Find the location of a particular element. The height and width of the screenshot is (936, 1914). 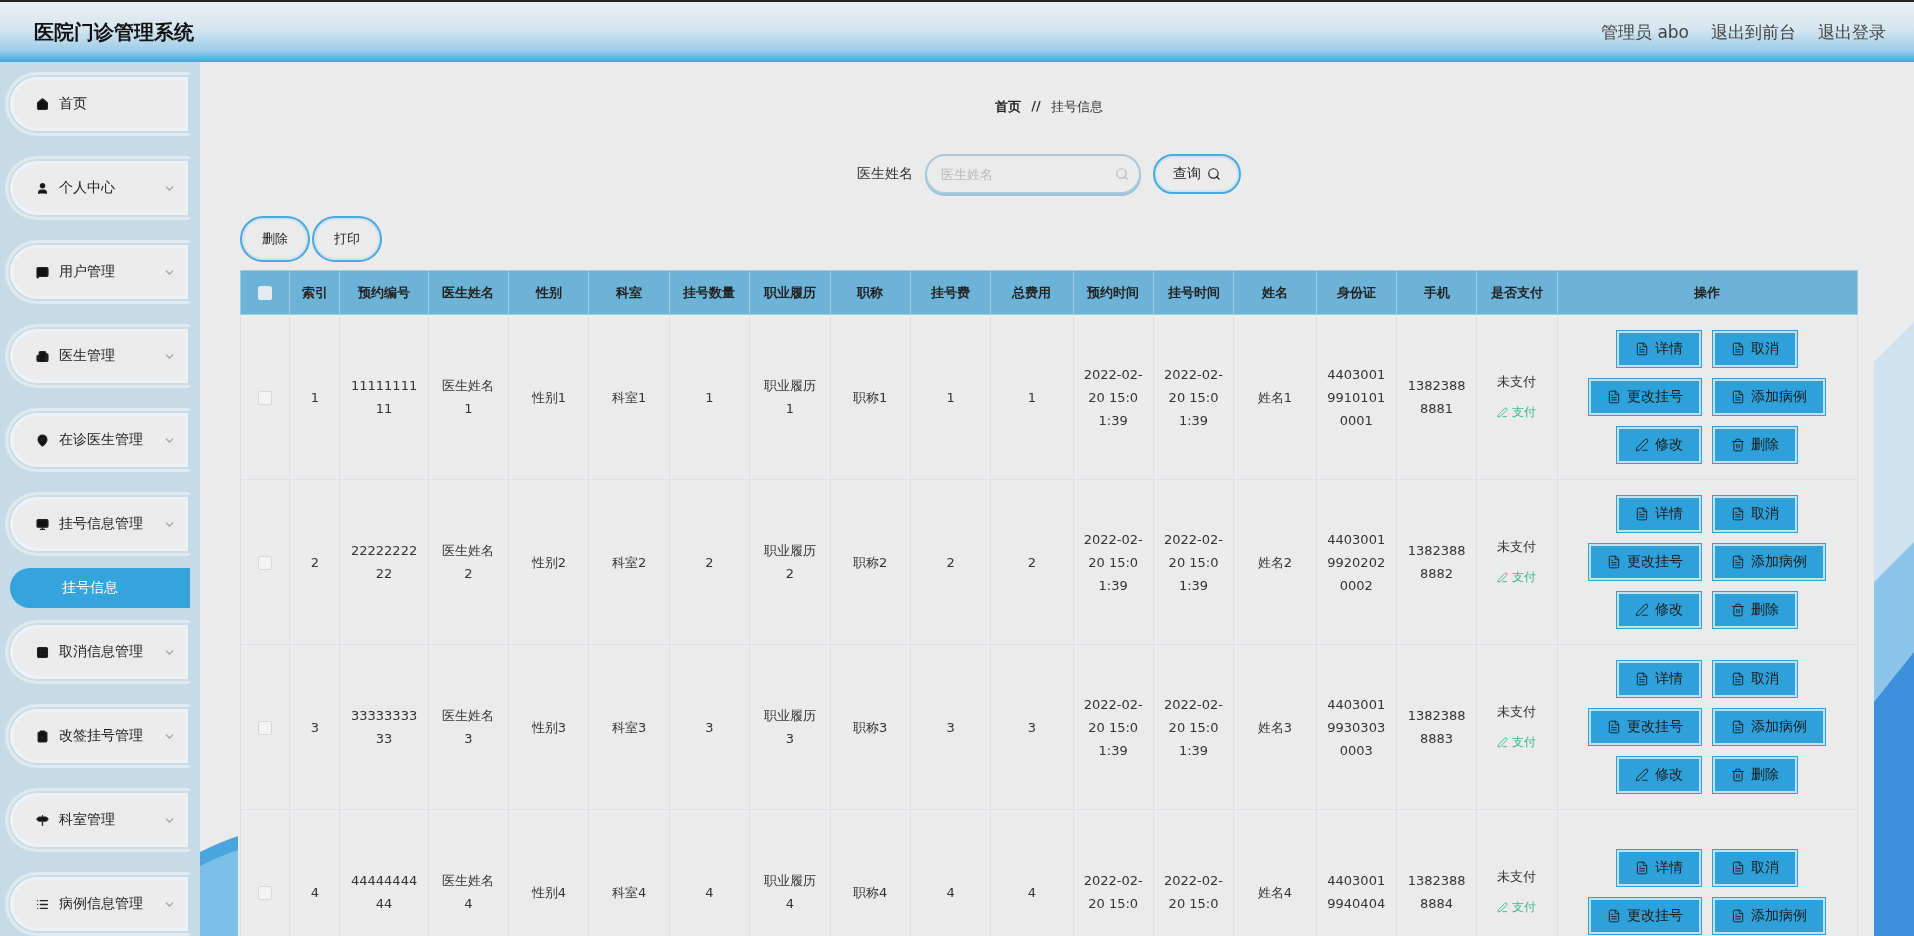

column-header: 职称 is located at coordinates (870, 292).